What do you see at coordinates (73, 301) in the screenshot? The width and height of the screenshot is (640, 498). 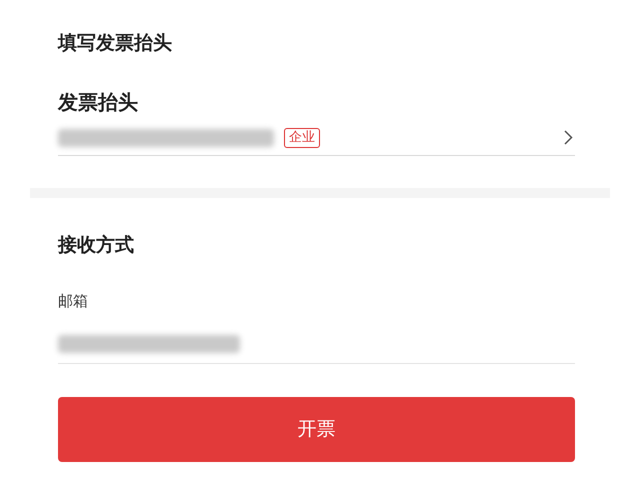 I see `email-label: 邮箱` at bounding box center [73, 301].